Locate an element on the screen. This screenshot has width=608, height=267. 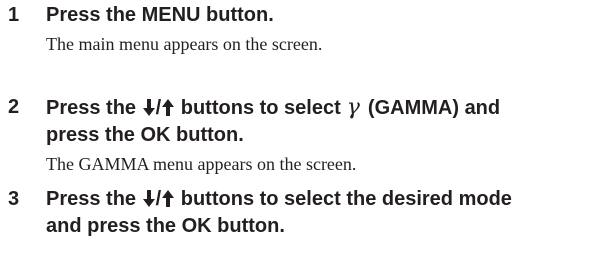
step-number: 3 is located at coordinates (14, 199).